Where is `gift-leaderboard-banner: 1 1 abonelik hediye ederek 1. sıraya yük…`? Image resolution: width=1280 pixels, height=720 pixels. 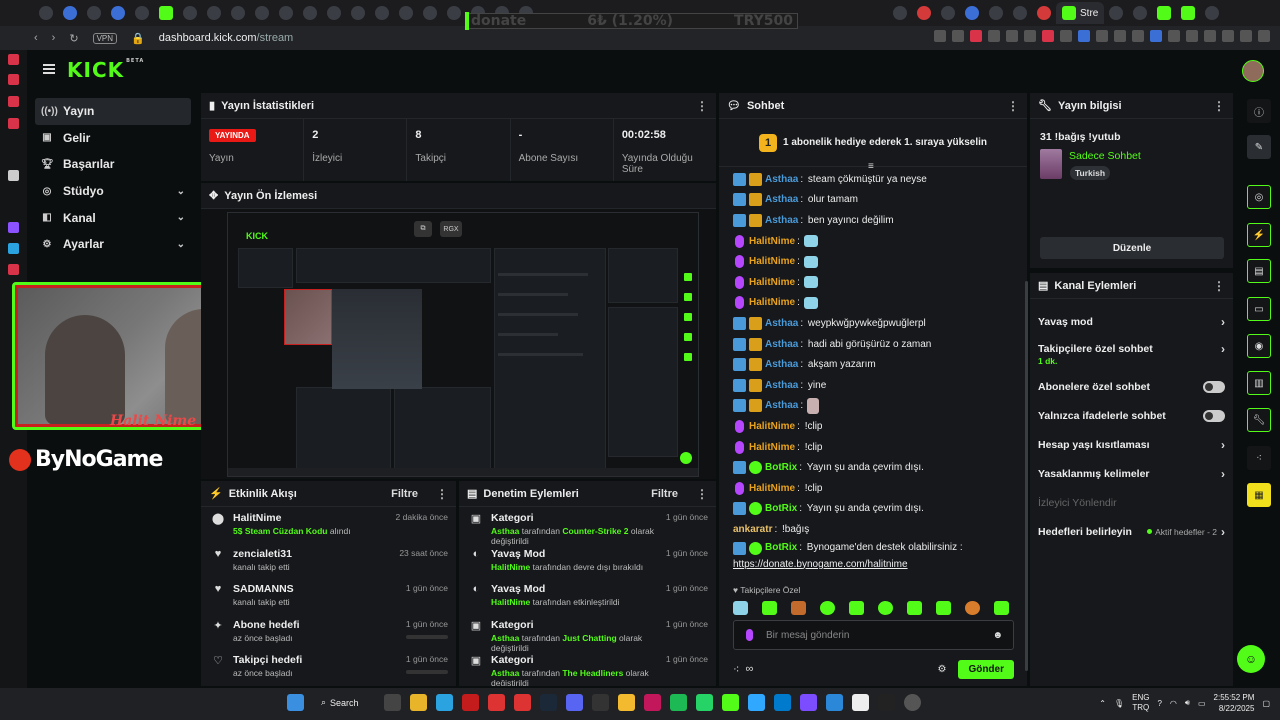
gift-leaderboard-banner: 1 1 abonelik hediye ederek 1. sıraya yük… is located at coordinates (873, 143).